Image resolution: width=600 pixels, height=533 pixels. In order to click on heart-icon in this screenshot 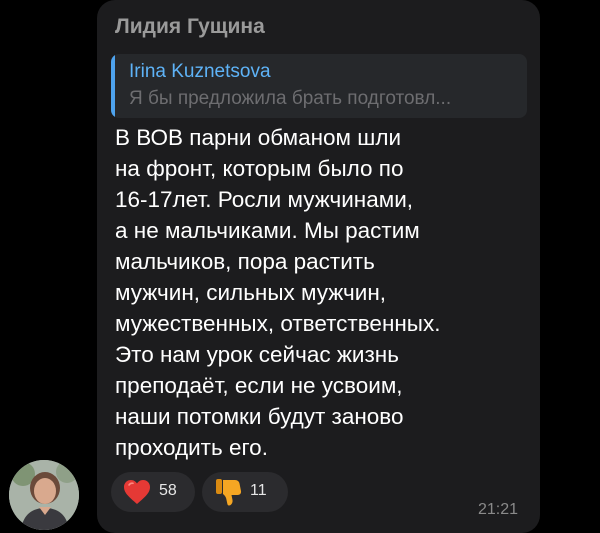, I will do `click(137, 492)`.